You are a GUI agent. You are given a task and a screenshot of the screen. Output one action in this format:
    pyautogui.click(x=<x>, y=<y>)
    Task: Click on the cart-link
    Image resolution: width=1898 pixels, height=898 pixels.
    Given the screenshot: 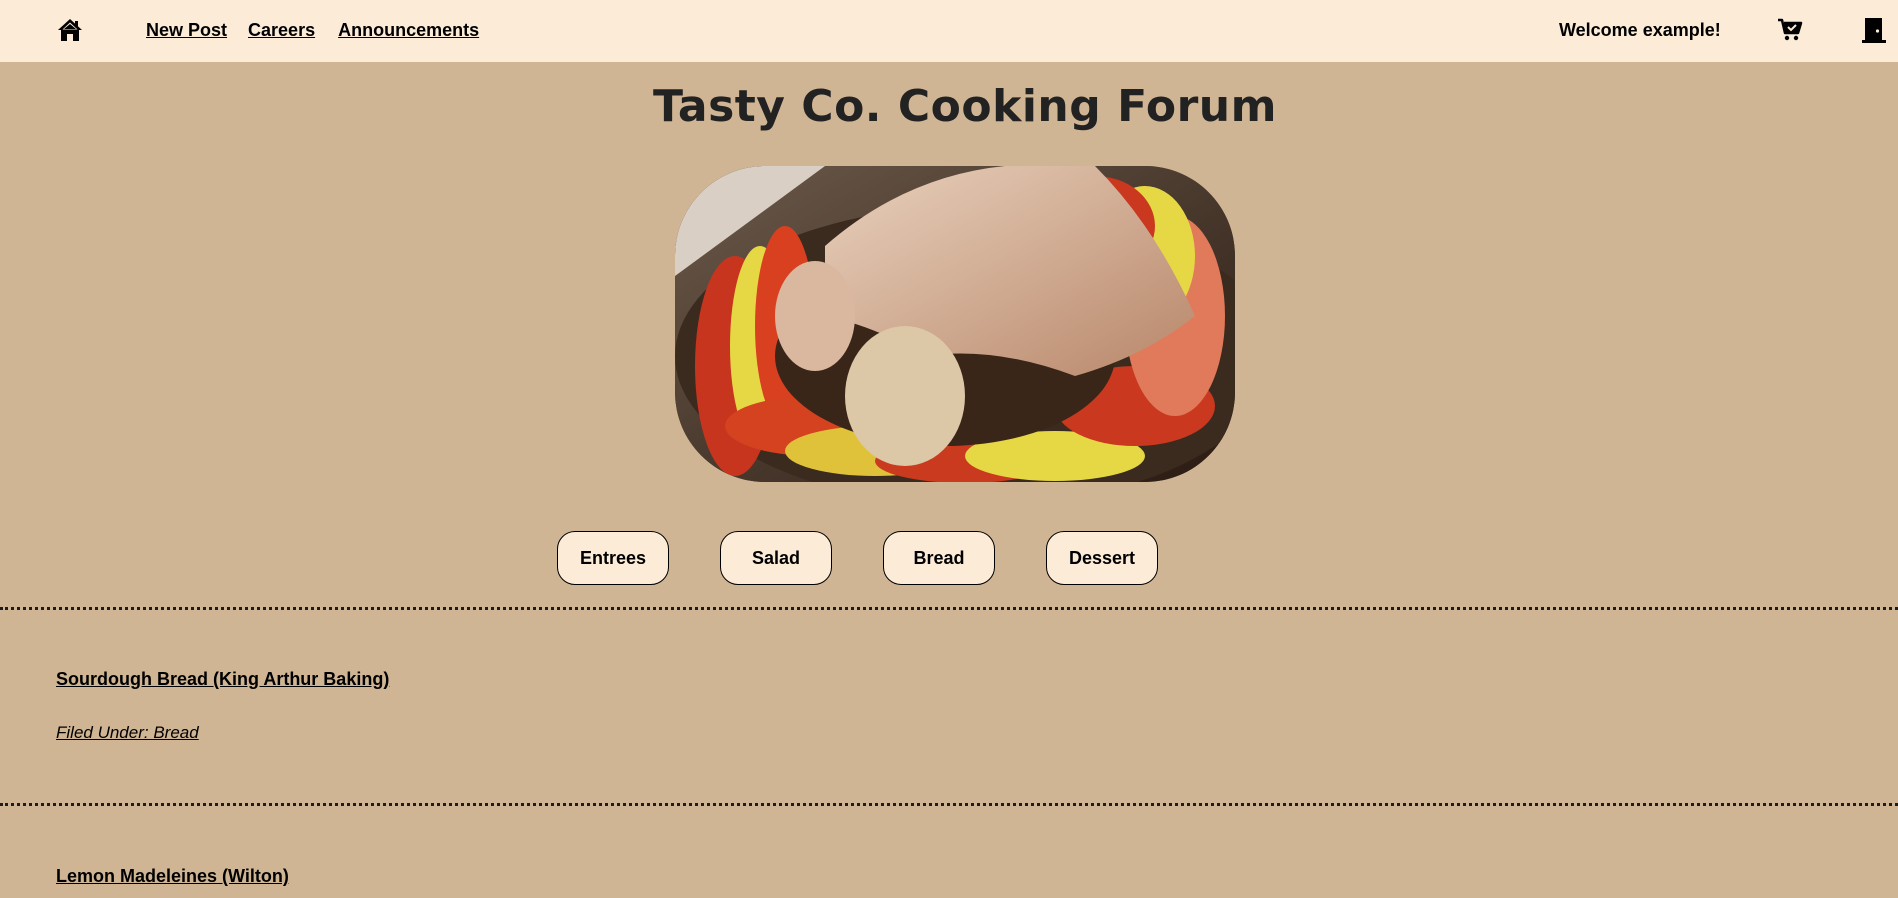 What is the action you would take?
    pyautogui.click(x=1790, y=30)
    